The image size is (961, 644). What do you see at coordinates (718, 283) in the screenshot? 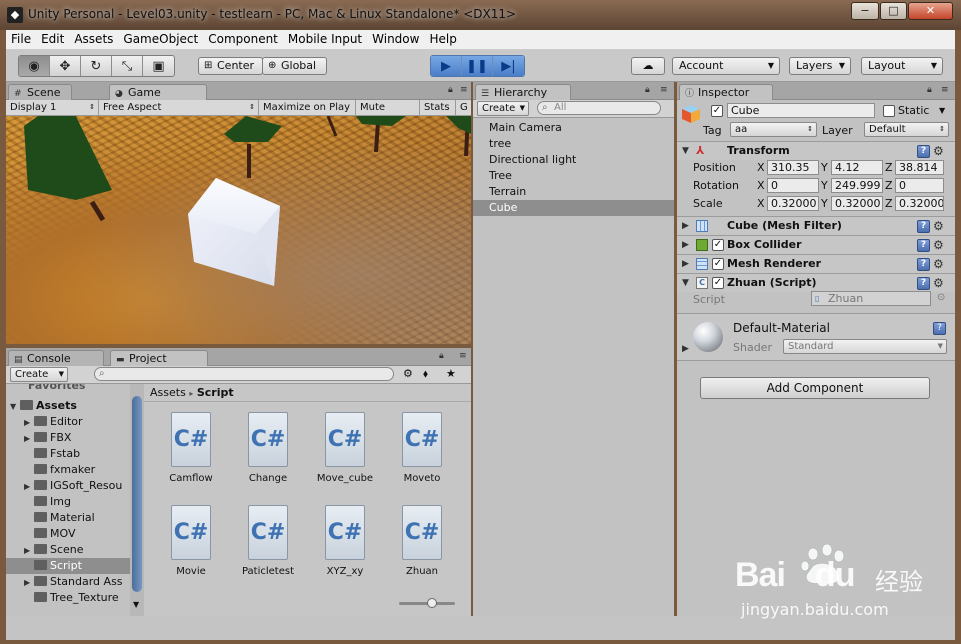
I see `script-checkbox: ✓` at bounding box center [718, 283].